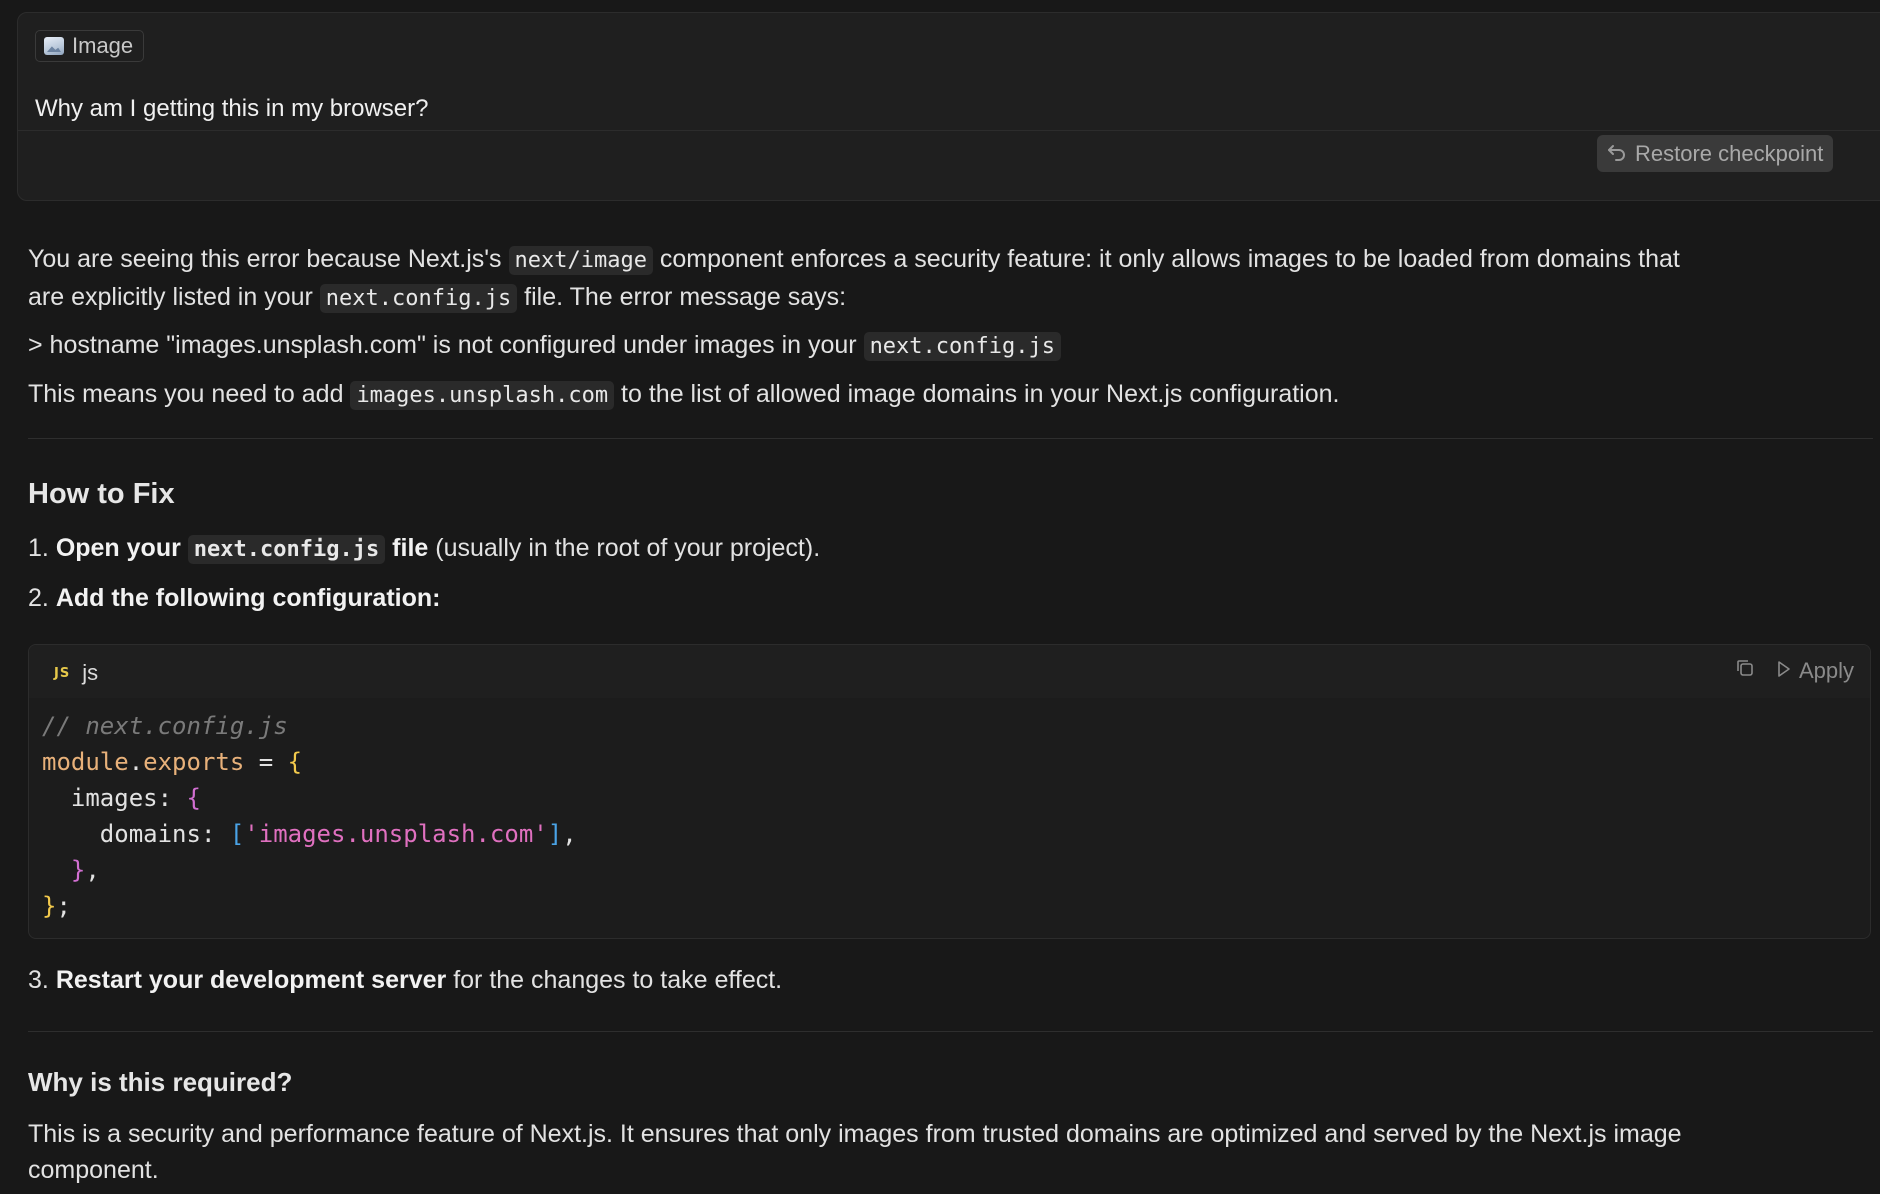 The height and width of the screenshot is (1194, 1880). I want to click on restore-label: Restore checkpoint, so click(1729, 153).